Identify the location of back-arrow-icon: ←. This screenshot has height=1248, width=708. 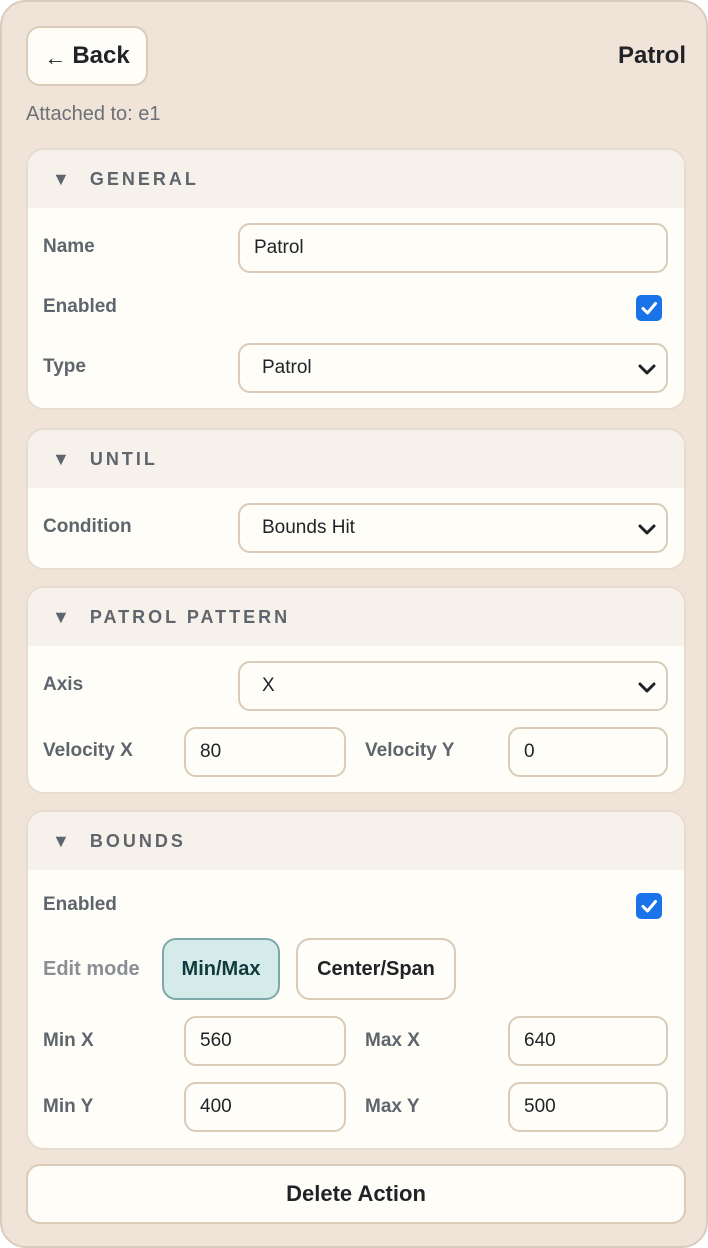
(55, 57).